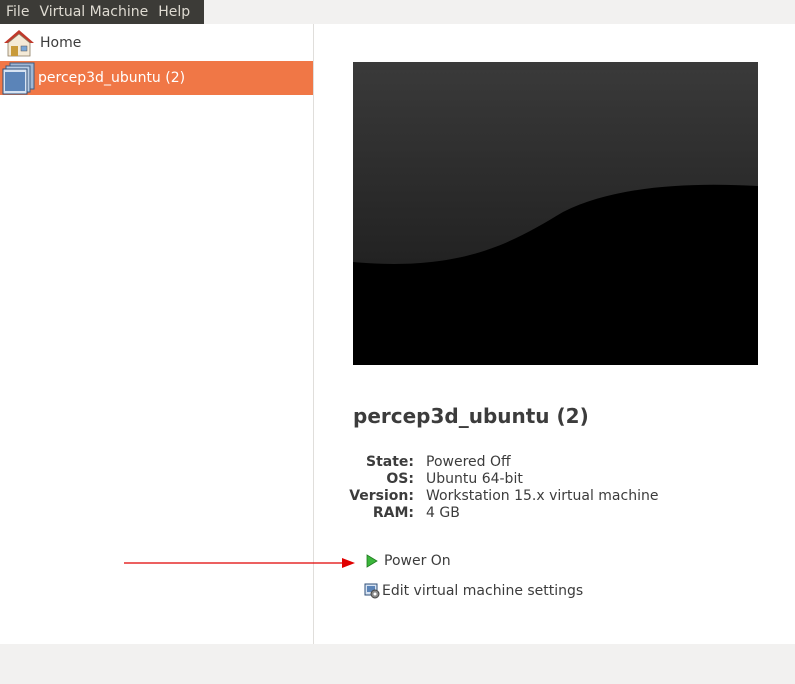 The height and width of the screenshot is (684, 795). I want to click on power-on-label: Power On, so click(417, 561).